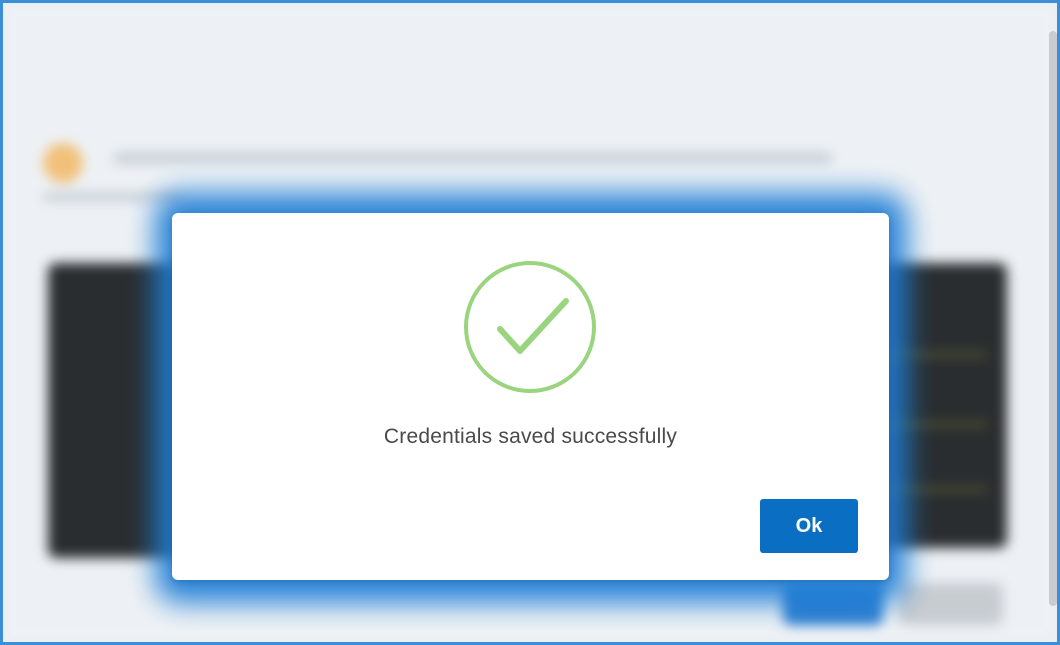  I want to click on vertical-scrollbar, so click(1053, 318).